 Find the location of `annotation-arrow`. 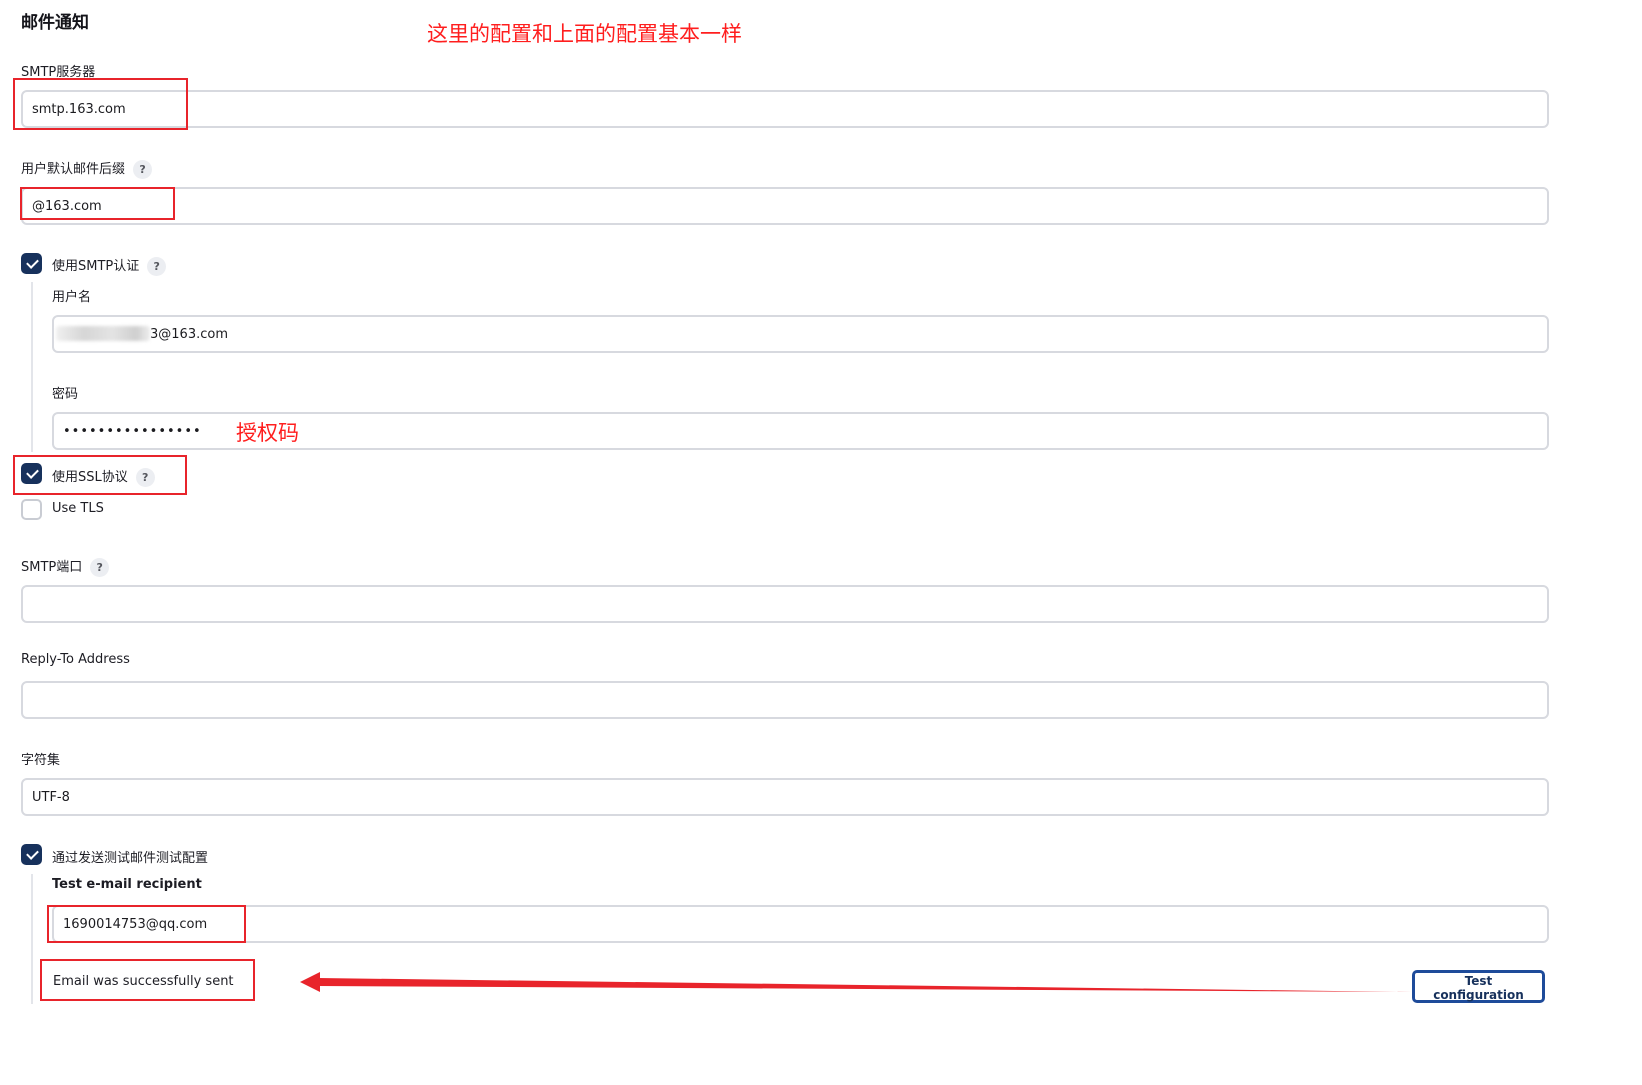

annotation-arrow is located at coordinates (856, 982).